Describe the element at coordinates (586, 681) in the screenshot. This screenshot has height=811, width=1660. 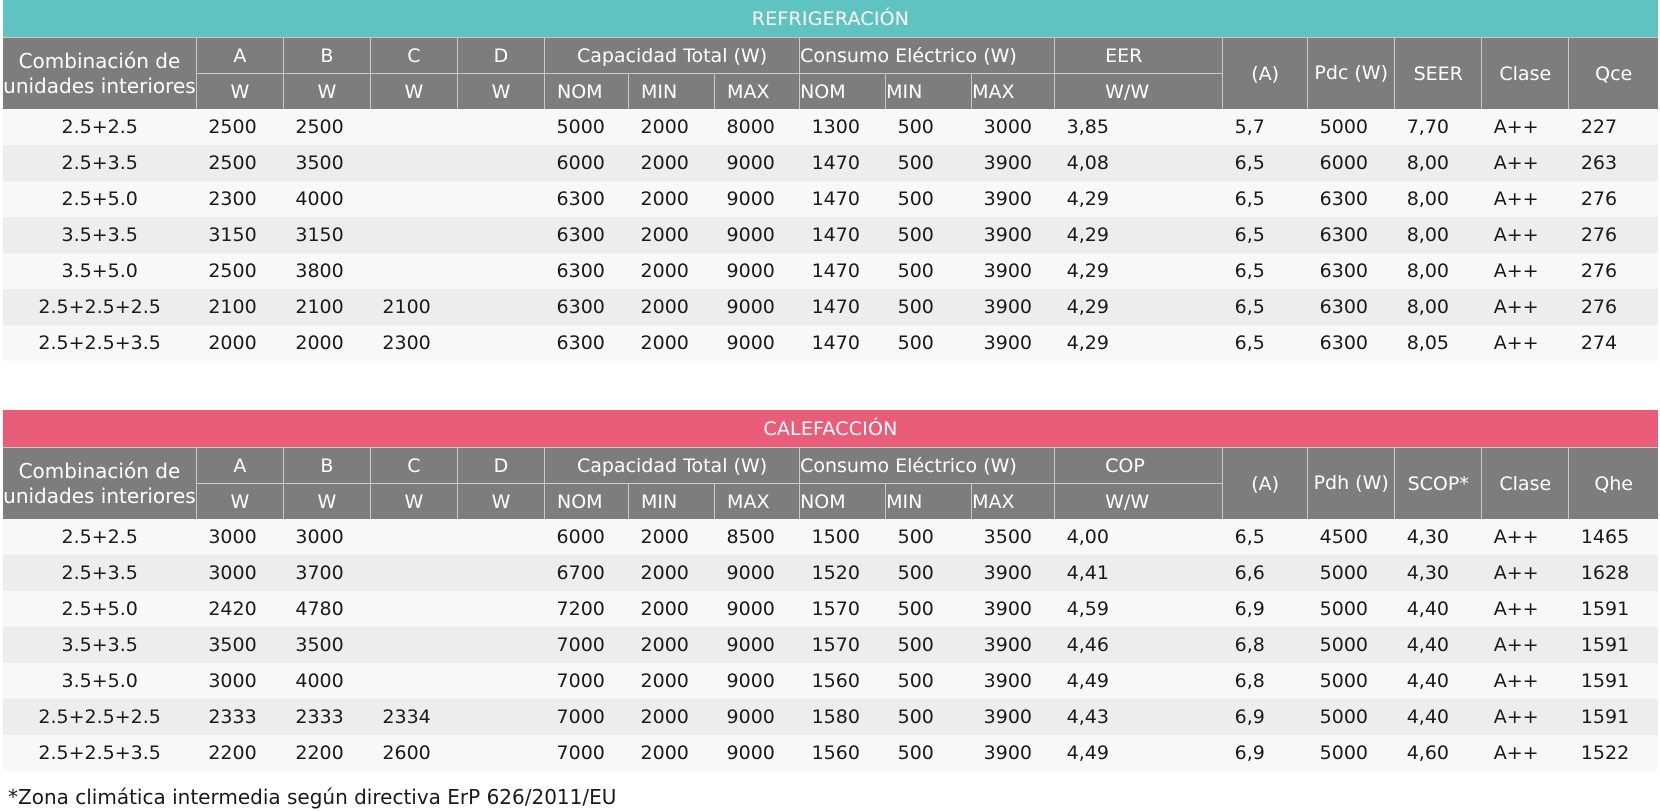
I see `cell-cap-nom: 7000` at that location.